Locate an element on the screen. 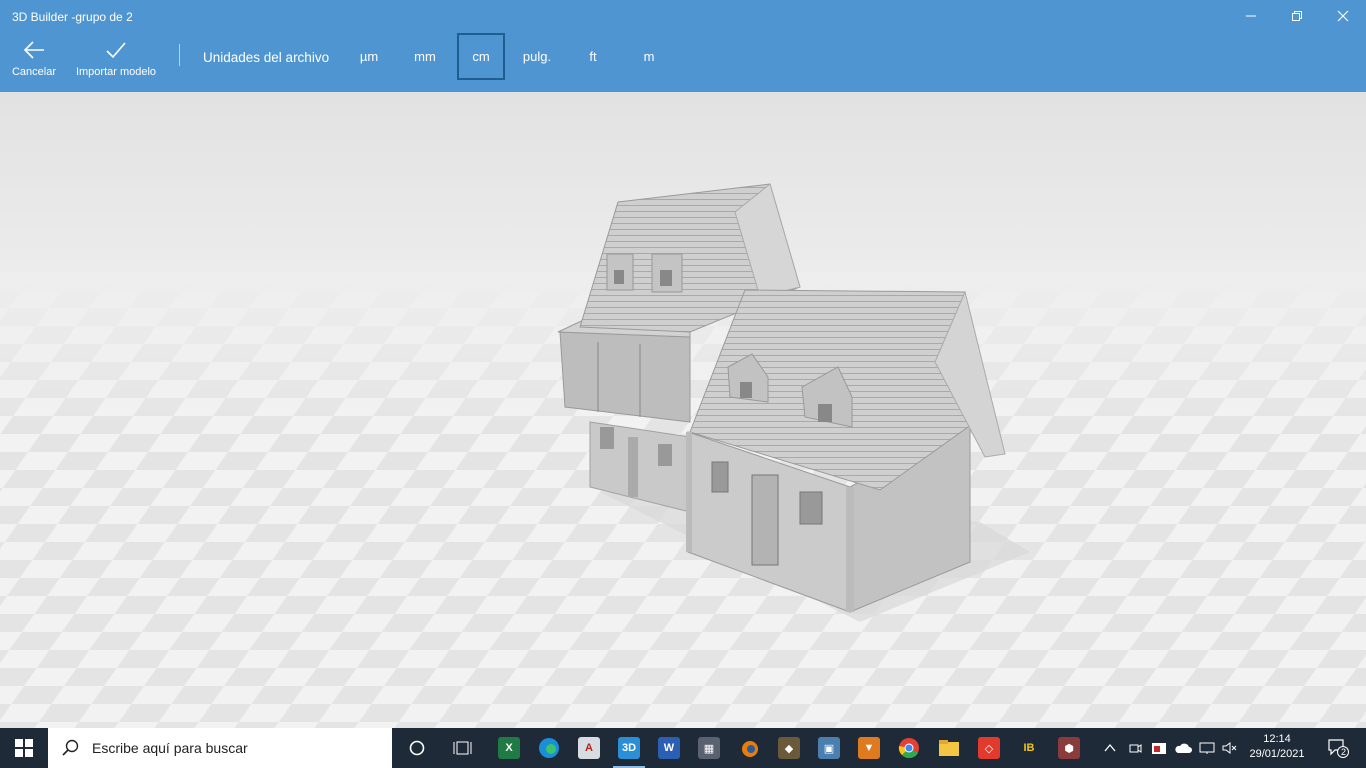  acrobat-icon: A is located at coordinates (589, 748).